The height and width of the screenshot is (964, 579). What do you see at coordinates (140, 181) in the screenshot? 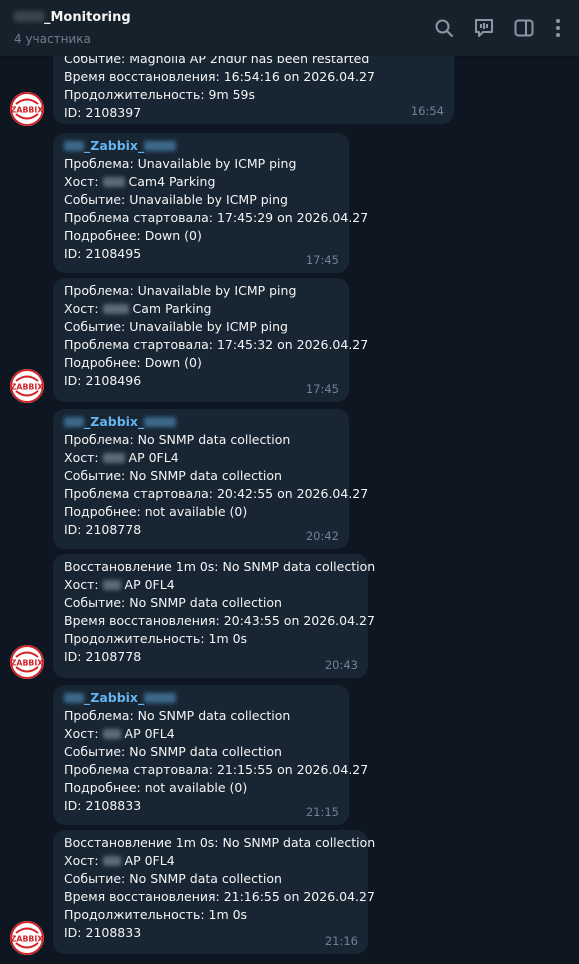
I see `host-line: Хост: Cam4 Parking` at bounding box center [140, 181].